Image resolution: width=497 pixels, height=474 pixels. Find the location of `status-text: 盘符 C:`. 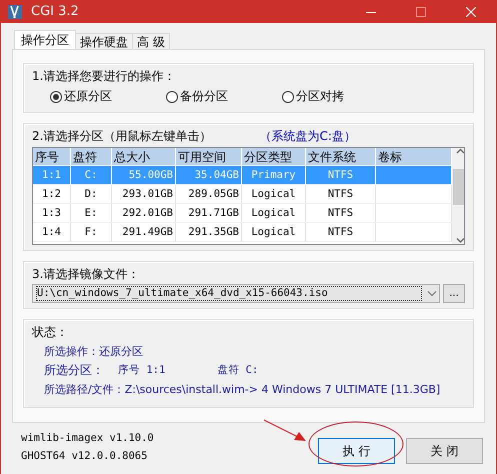

status-text: 盘符 C: is located at coordinates (237, 370).